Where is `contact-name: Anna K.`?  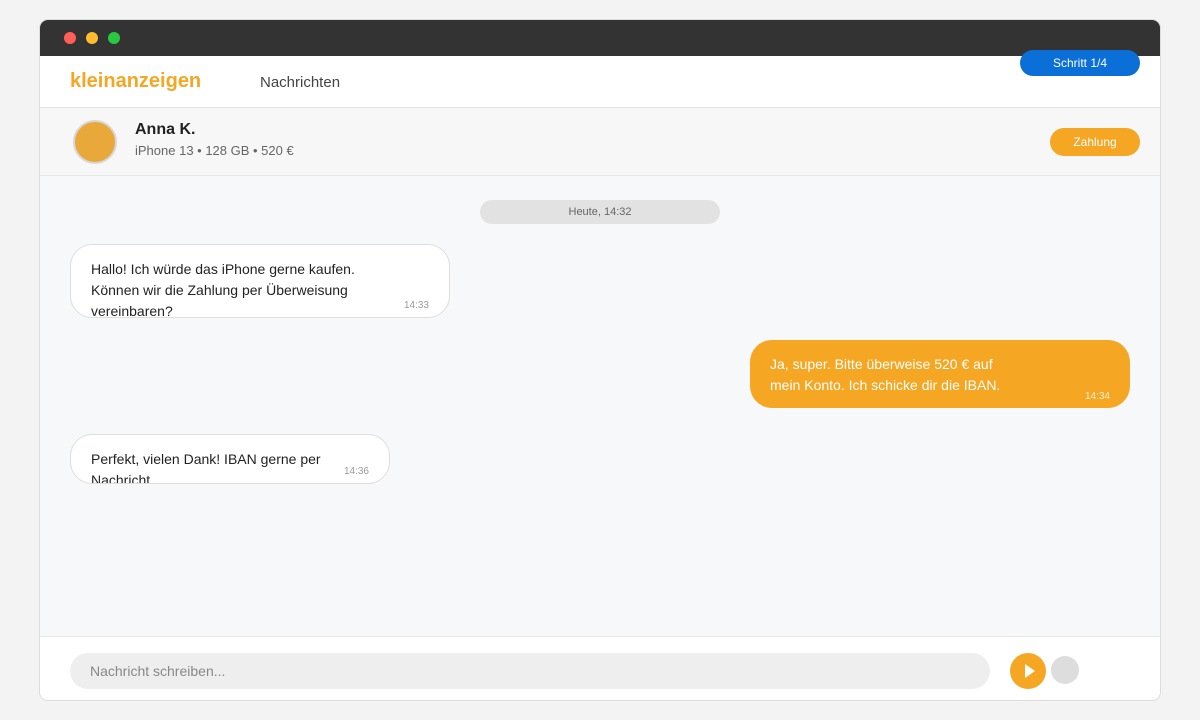
contact-name: Anna K. is located at coordinates (165, 129).